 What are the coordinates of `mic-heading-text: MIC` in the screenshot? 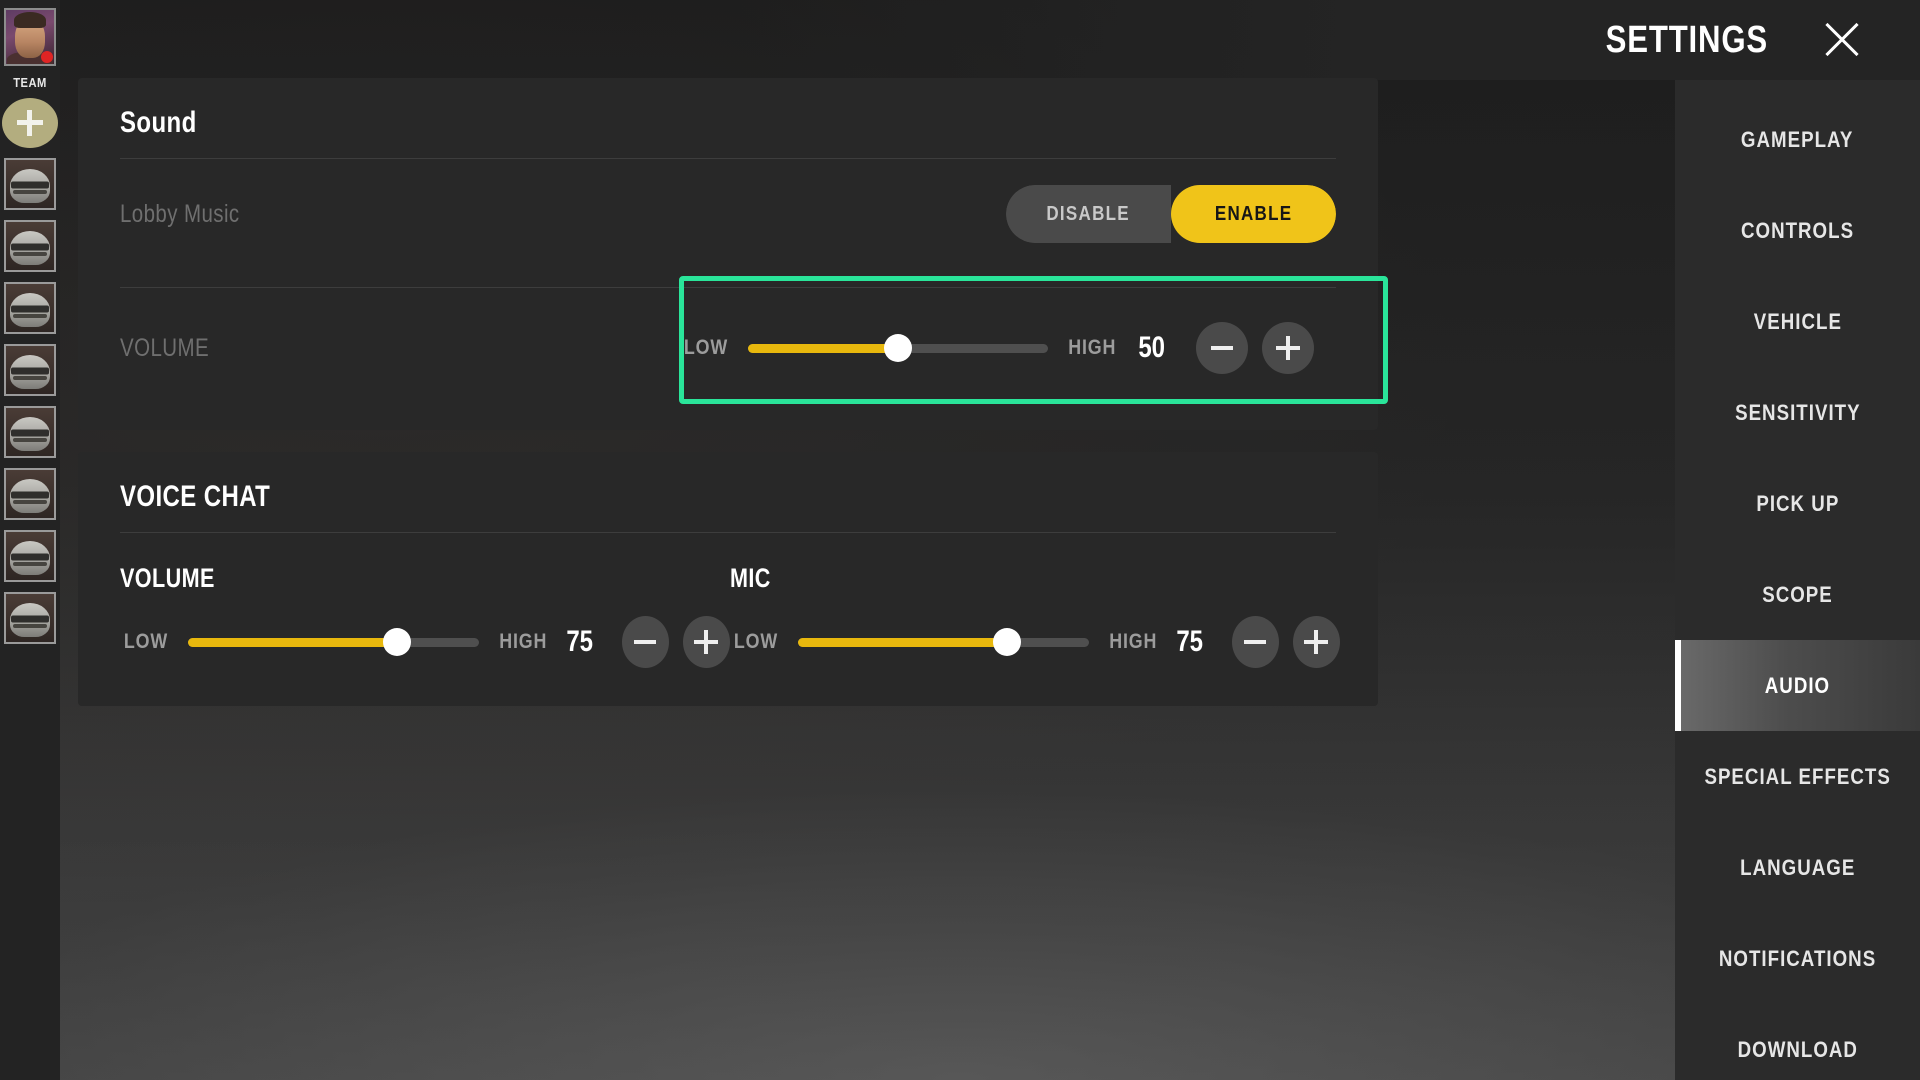 It's located at (750, 578).